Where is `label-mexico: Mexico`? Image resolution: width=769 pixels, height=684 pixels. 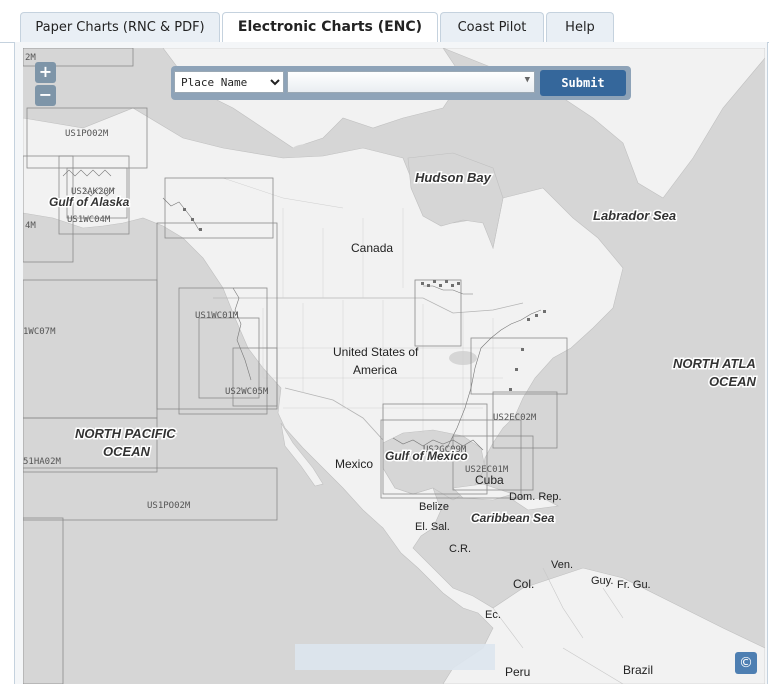 label-mexico: Mexico is located at coordinates (354, 464).